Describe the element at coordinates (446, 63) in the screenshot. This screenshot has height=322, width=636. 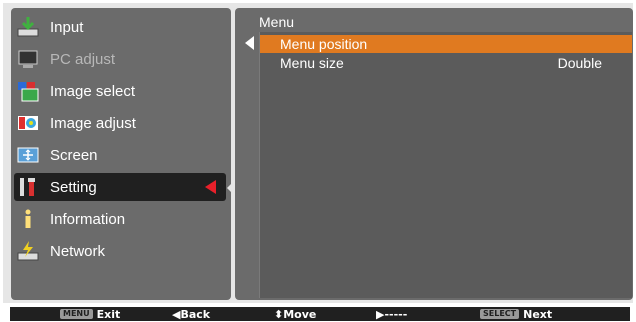
I see `option-menu-size: Menu size Double` at that location.